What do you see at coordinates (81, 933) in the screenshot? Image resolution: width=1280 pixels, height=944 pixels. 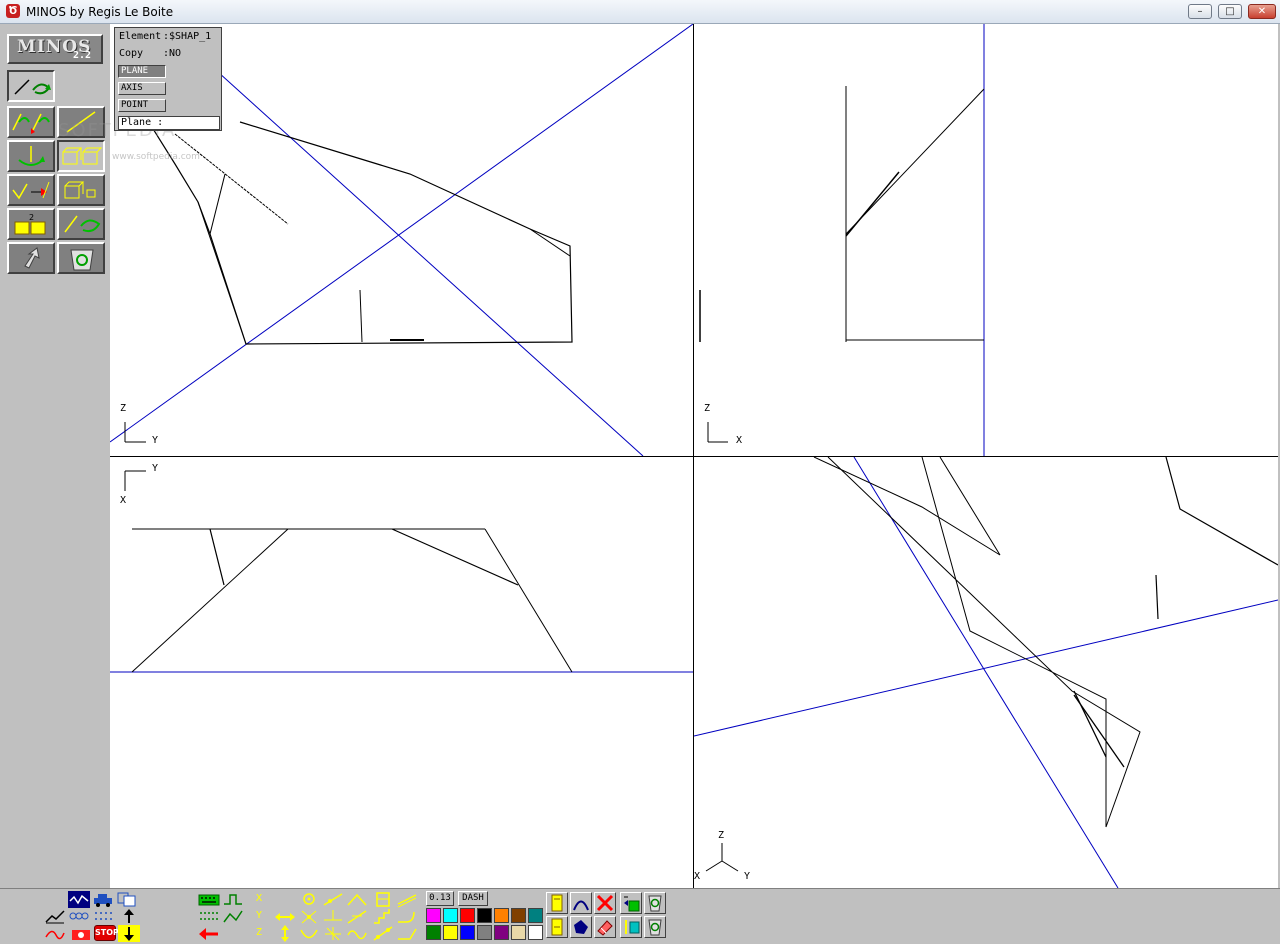 I see `camera-icon` at bounding box center [81, 933].